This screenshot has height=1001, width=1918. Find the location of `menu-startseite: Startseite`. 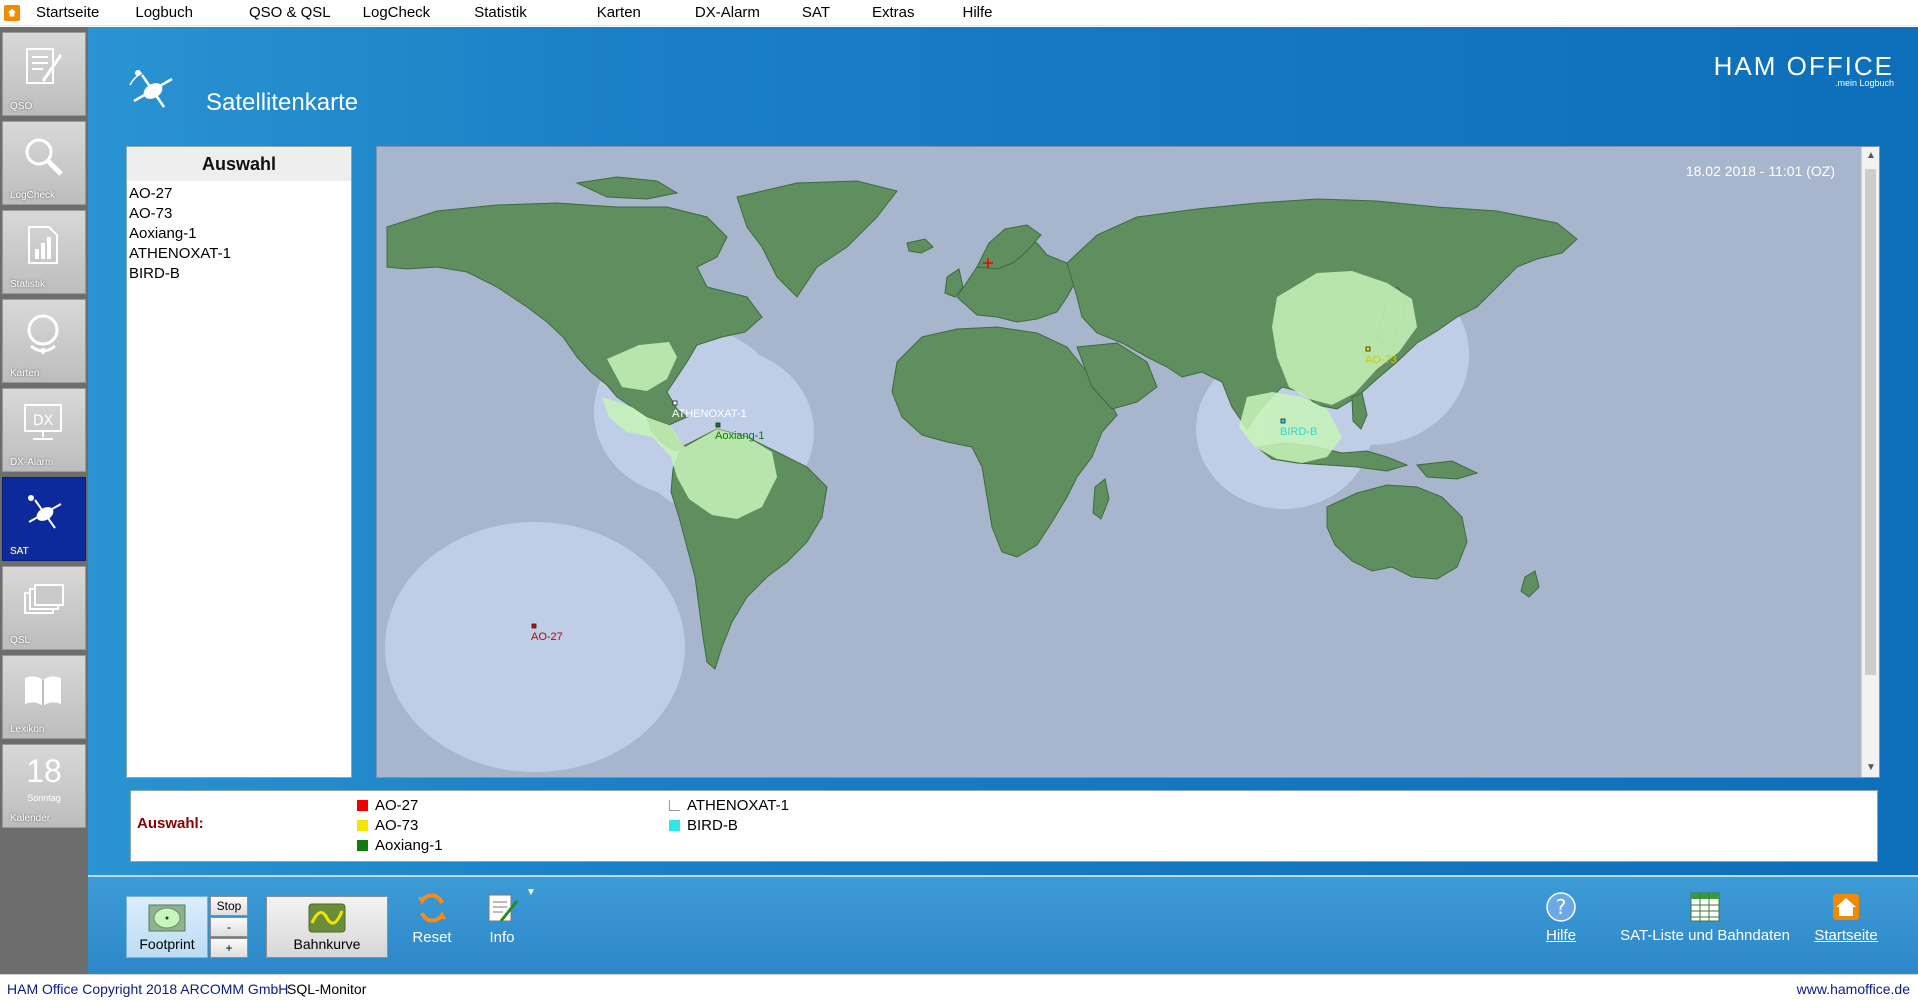

menu-startseite: Startseite is located at coordinates (67, 12).